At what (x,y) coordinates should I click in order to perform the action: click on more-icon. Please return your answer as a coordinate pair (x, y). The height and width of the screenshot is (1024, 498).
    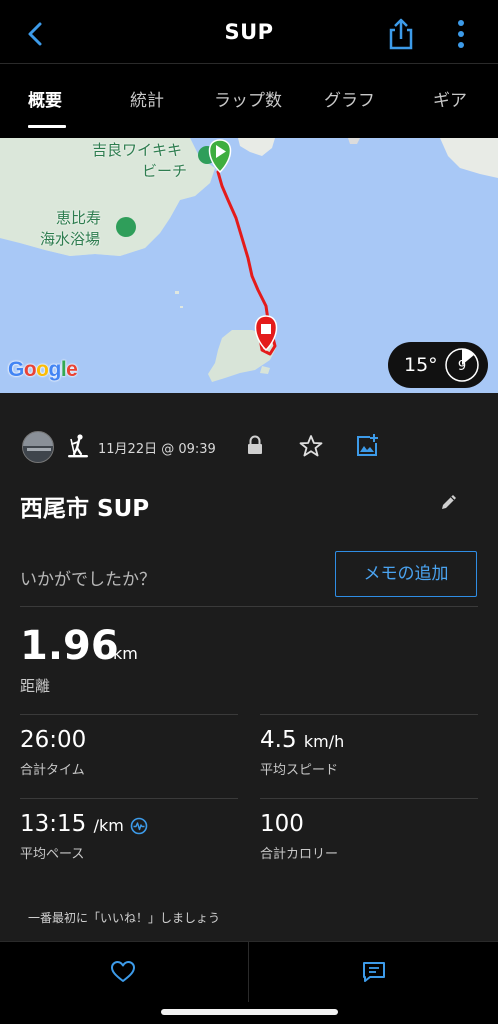
    Looking at the image, I should click on (461, 34).